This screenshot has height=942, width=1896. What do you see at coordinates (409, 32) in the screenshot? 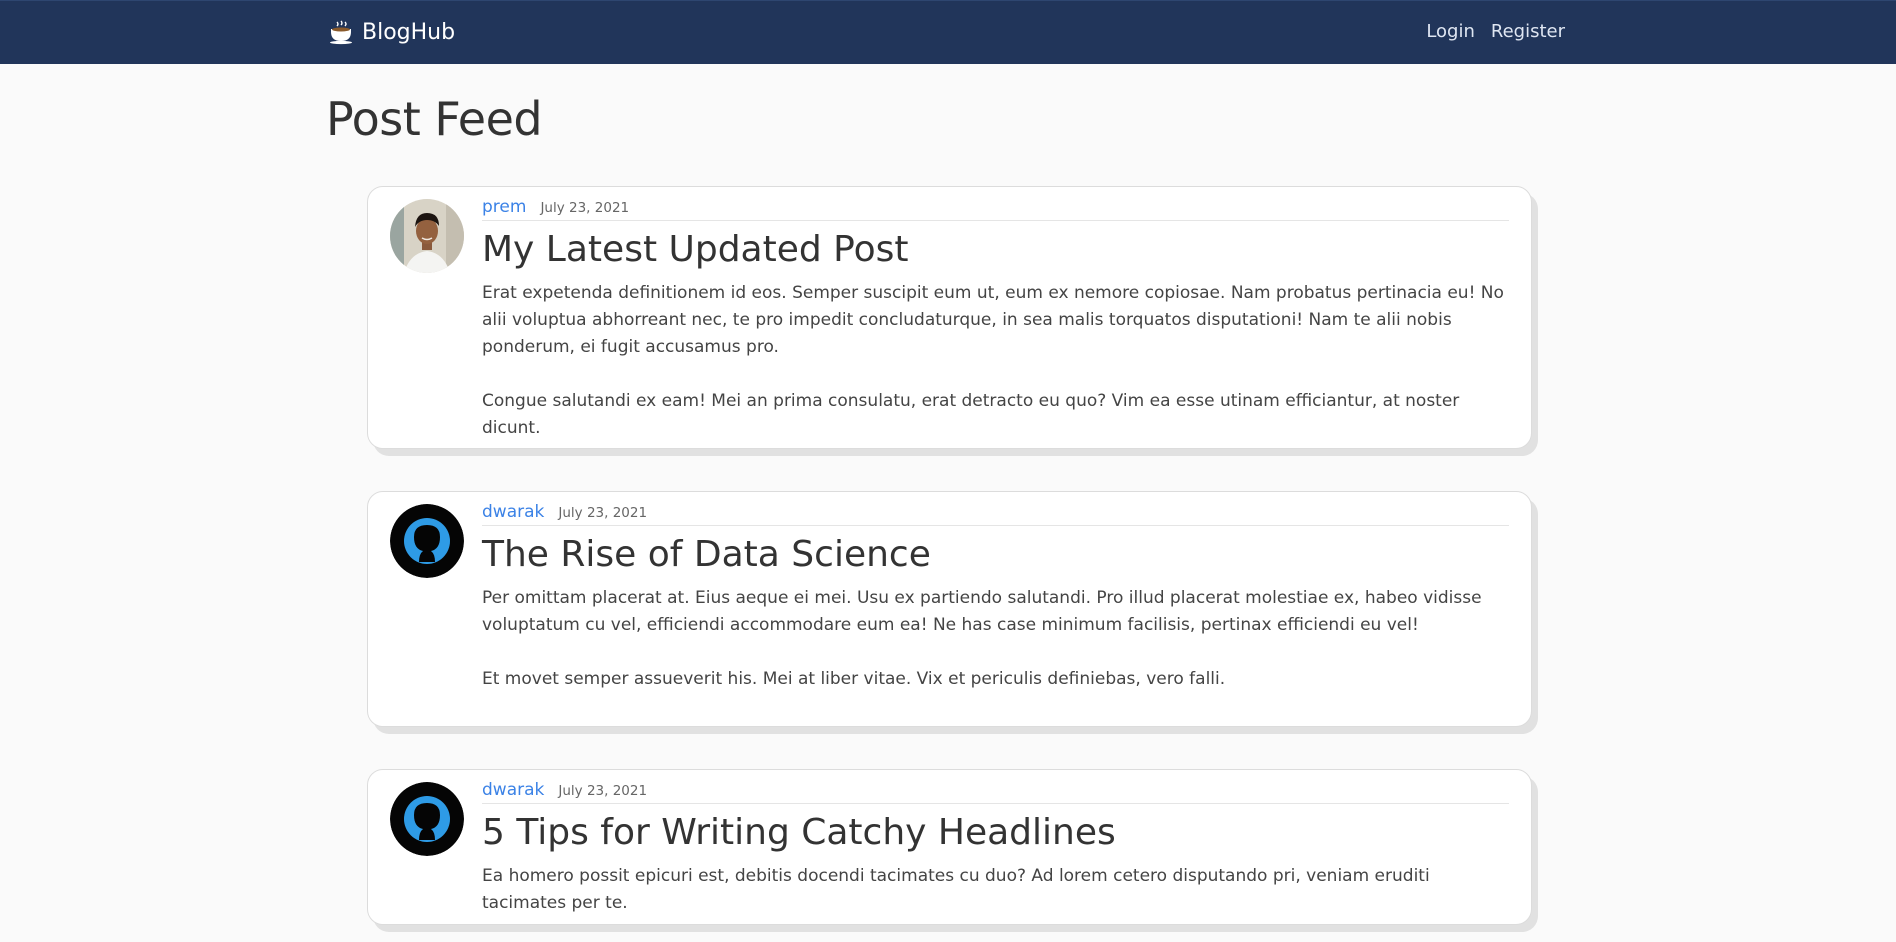
I see `brand-name: BlogHub` at bounding box center [409, 32].